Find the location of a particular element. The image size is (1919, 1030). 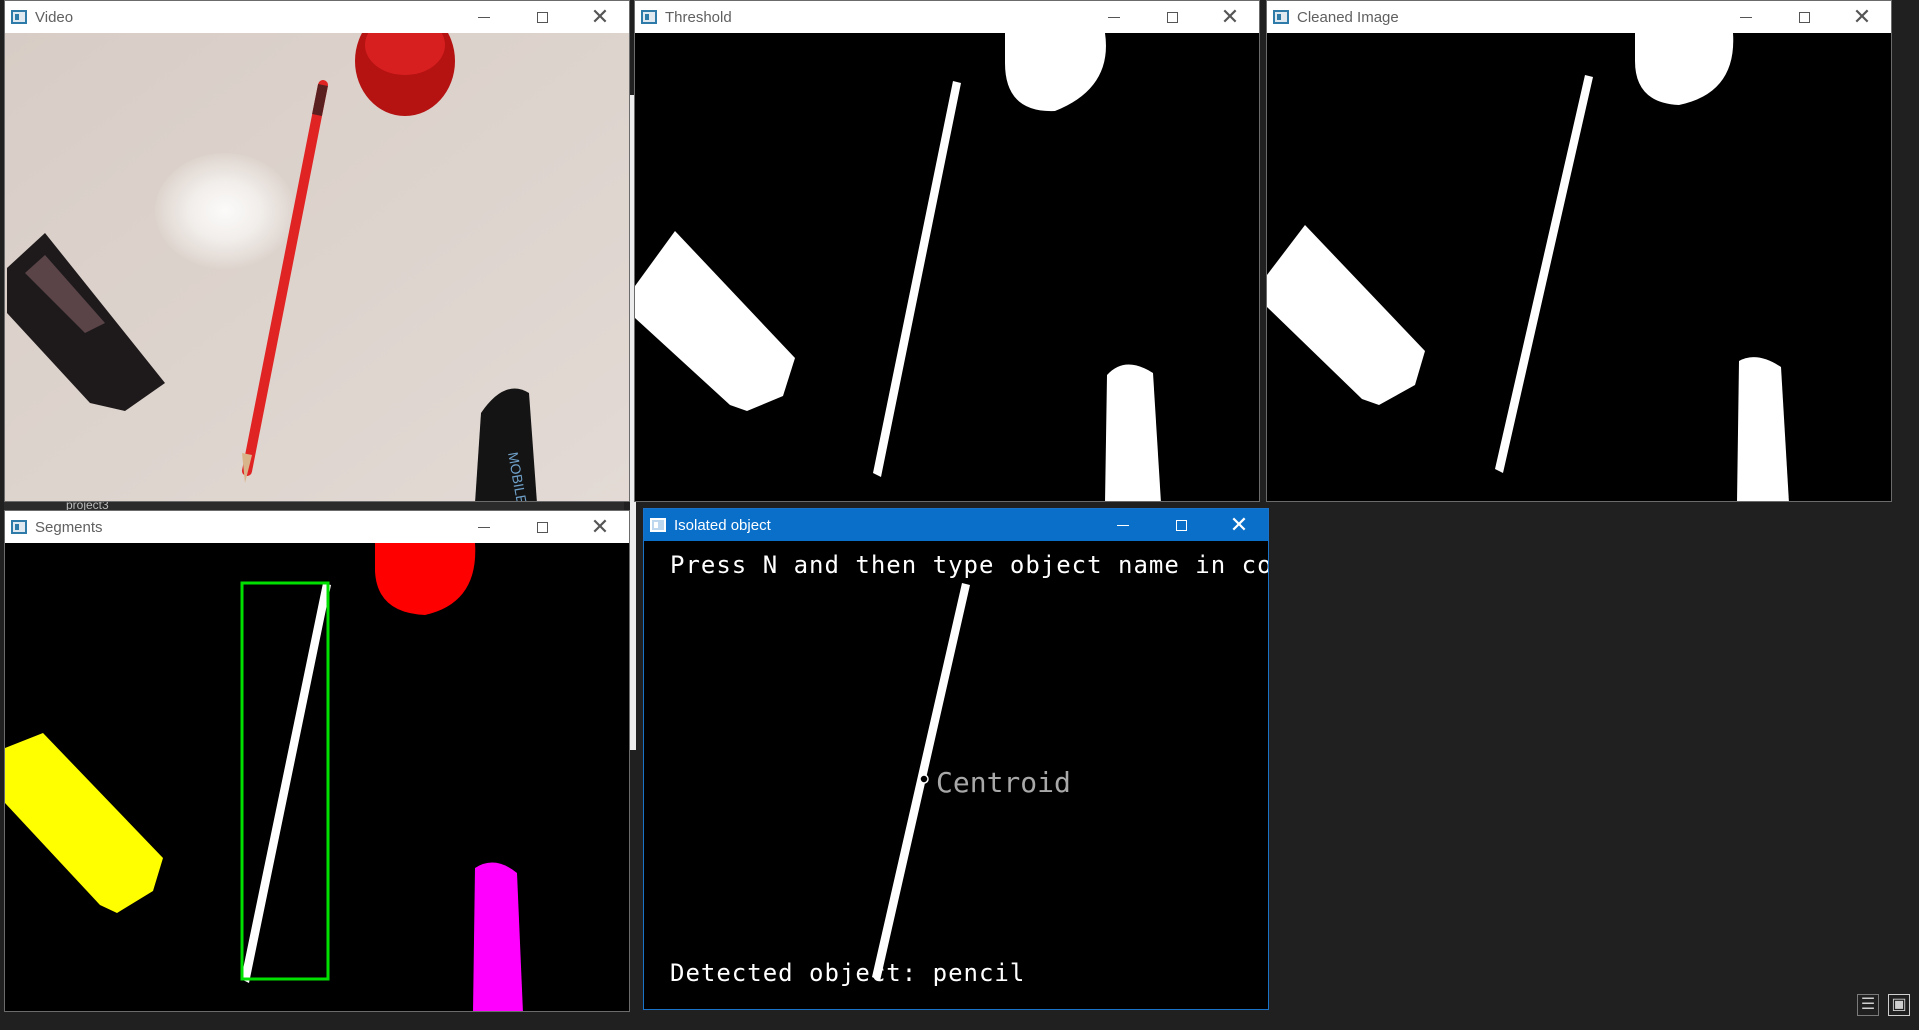

threshold-window-title: Threshold is located at coordinates (698, 17).